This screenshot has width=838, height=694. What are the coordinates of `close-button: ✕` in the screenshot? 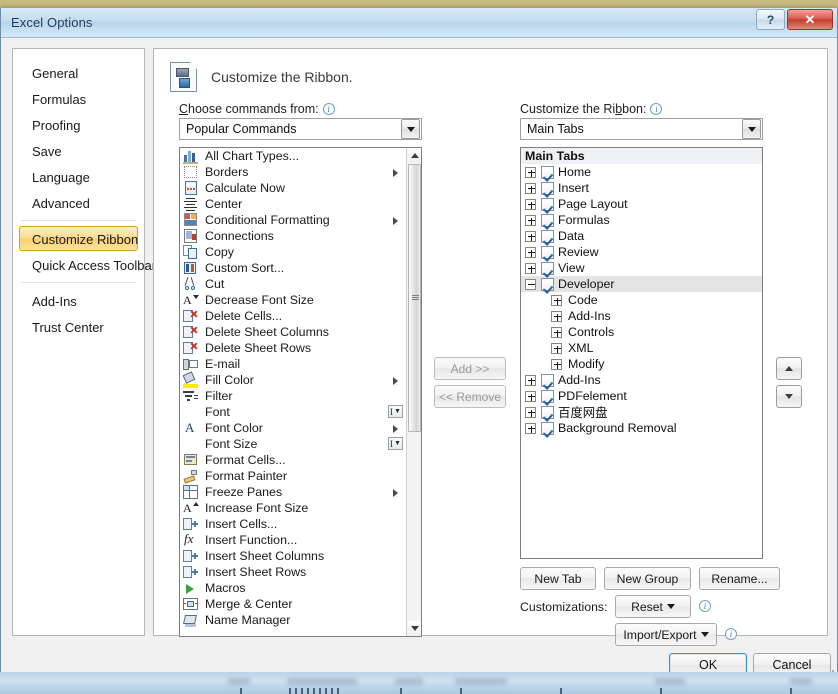 It's located at (810, 19).